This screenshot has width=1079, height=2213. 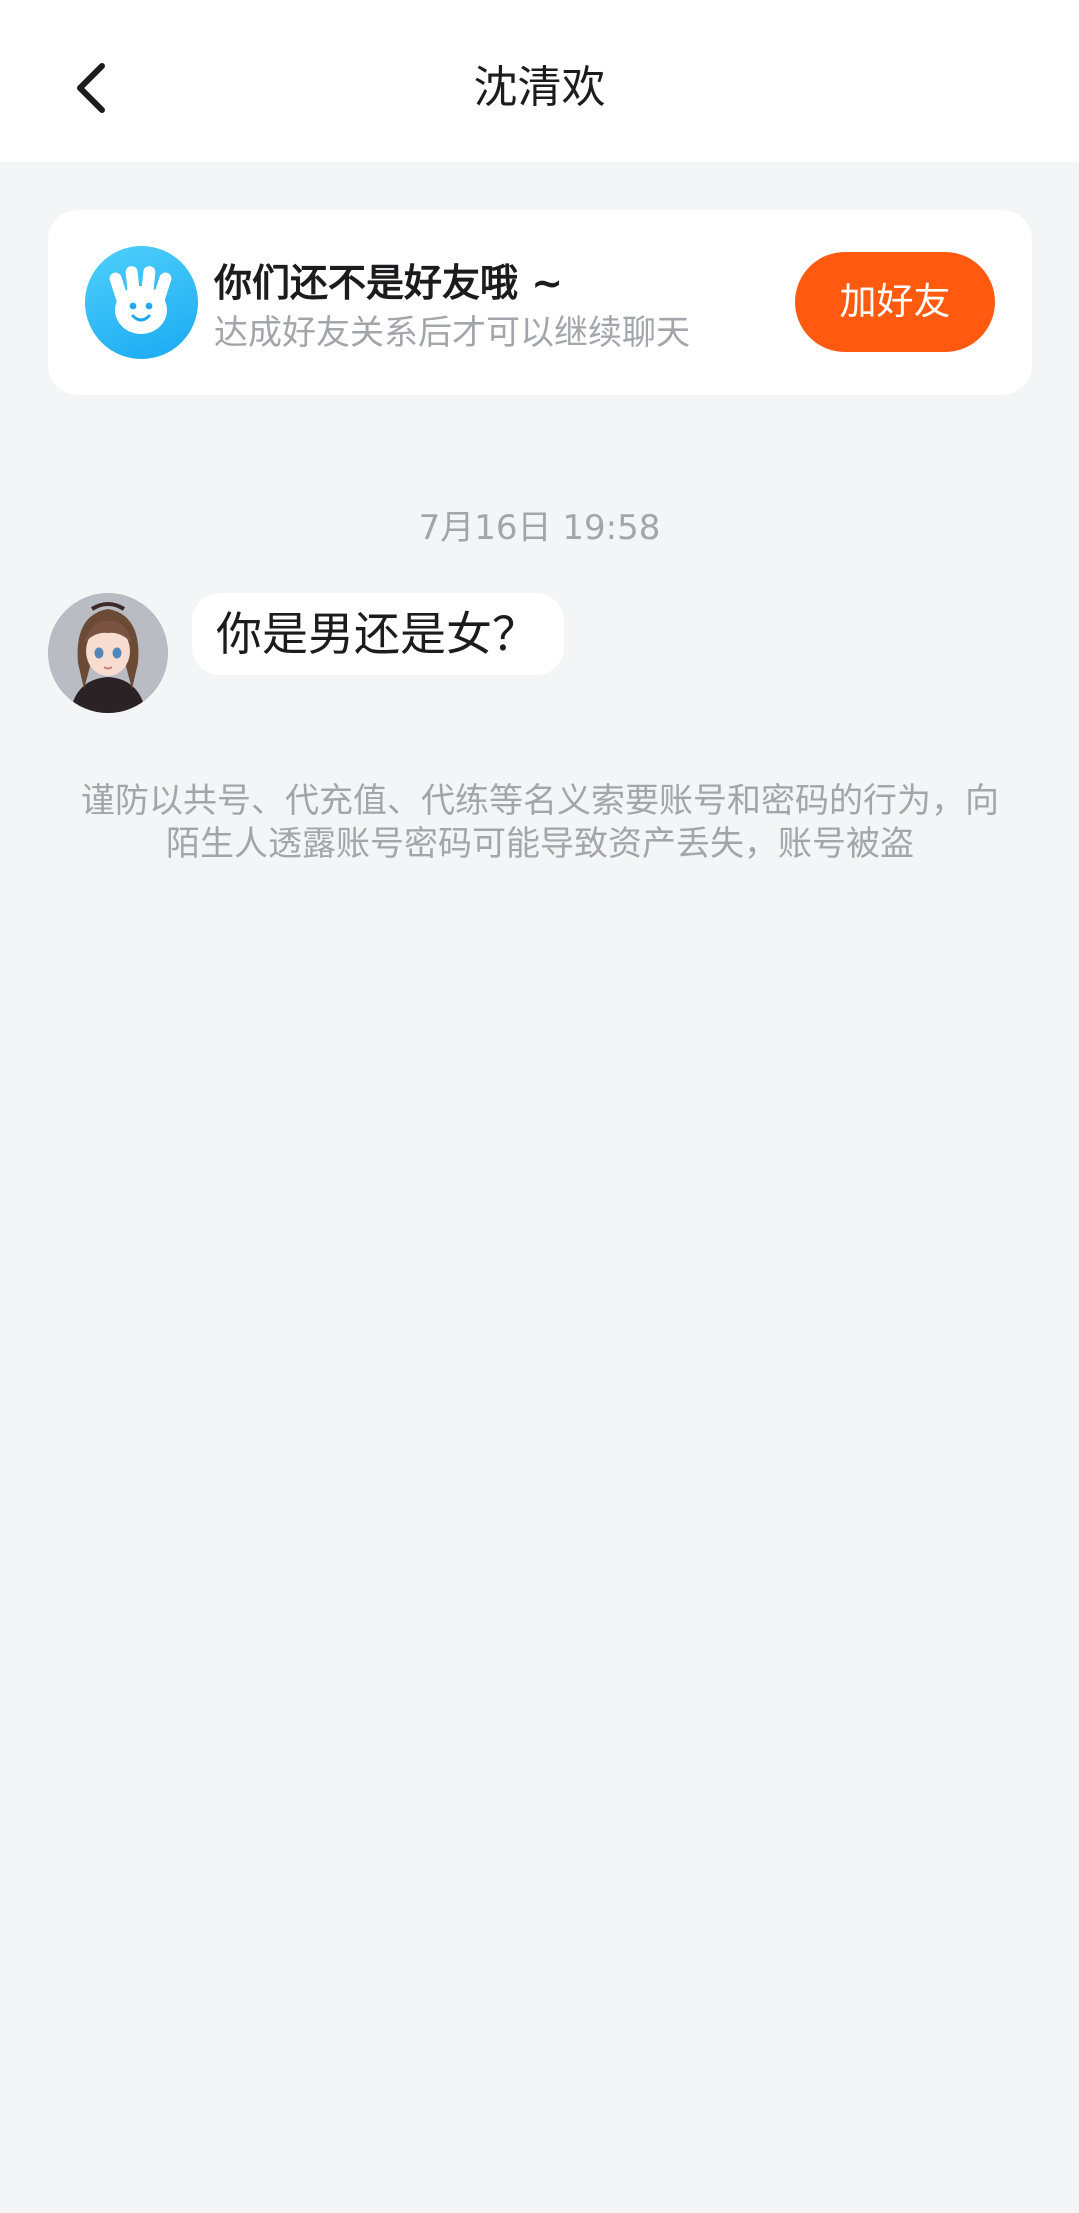 I want to click on message-bubble: 你是男还是女？, so click(x=378, y=634).